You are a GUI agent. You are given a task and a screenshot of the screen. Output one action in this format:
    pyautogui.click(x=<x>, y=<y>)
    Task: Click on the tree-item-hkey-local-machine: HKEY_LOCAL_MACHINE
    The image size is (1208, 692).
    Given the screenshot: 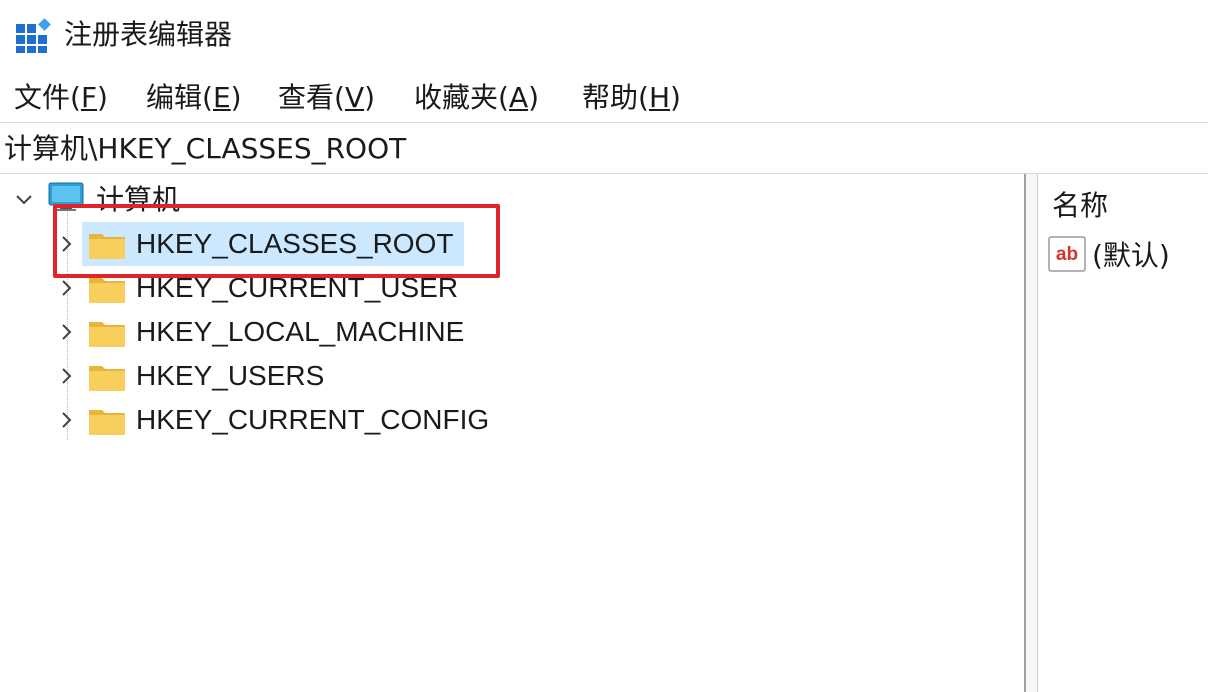 What is the action you would take?
    pyautogui.click(x=500, y=332)
    